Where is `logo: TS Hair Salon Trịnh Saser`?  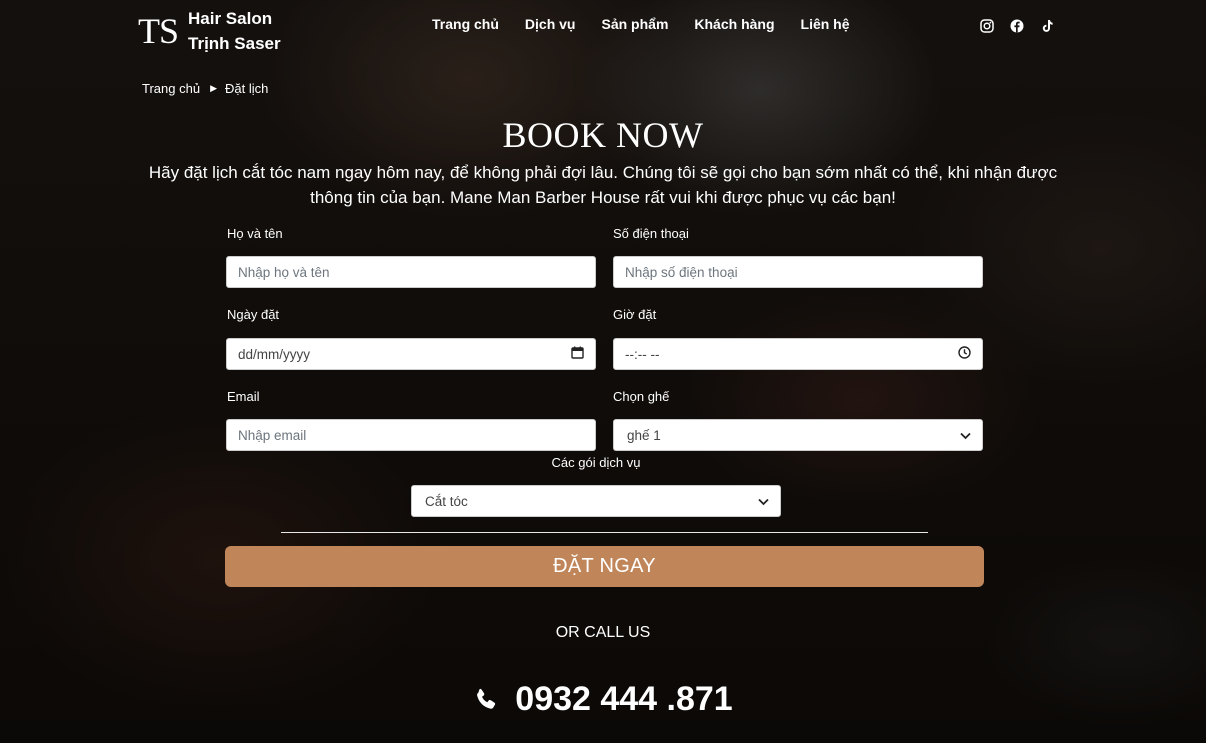
logo: TS Hair Salon Trịnh Saser is located at coordinates (209, 31).